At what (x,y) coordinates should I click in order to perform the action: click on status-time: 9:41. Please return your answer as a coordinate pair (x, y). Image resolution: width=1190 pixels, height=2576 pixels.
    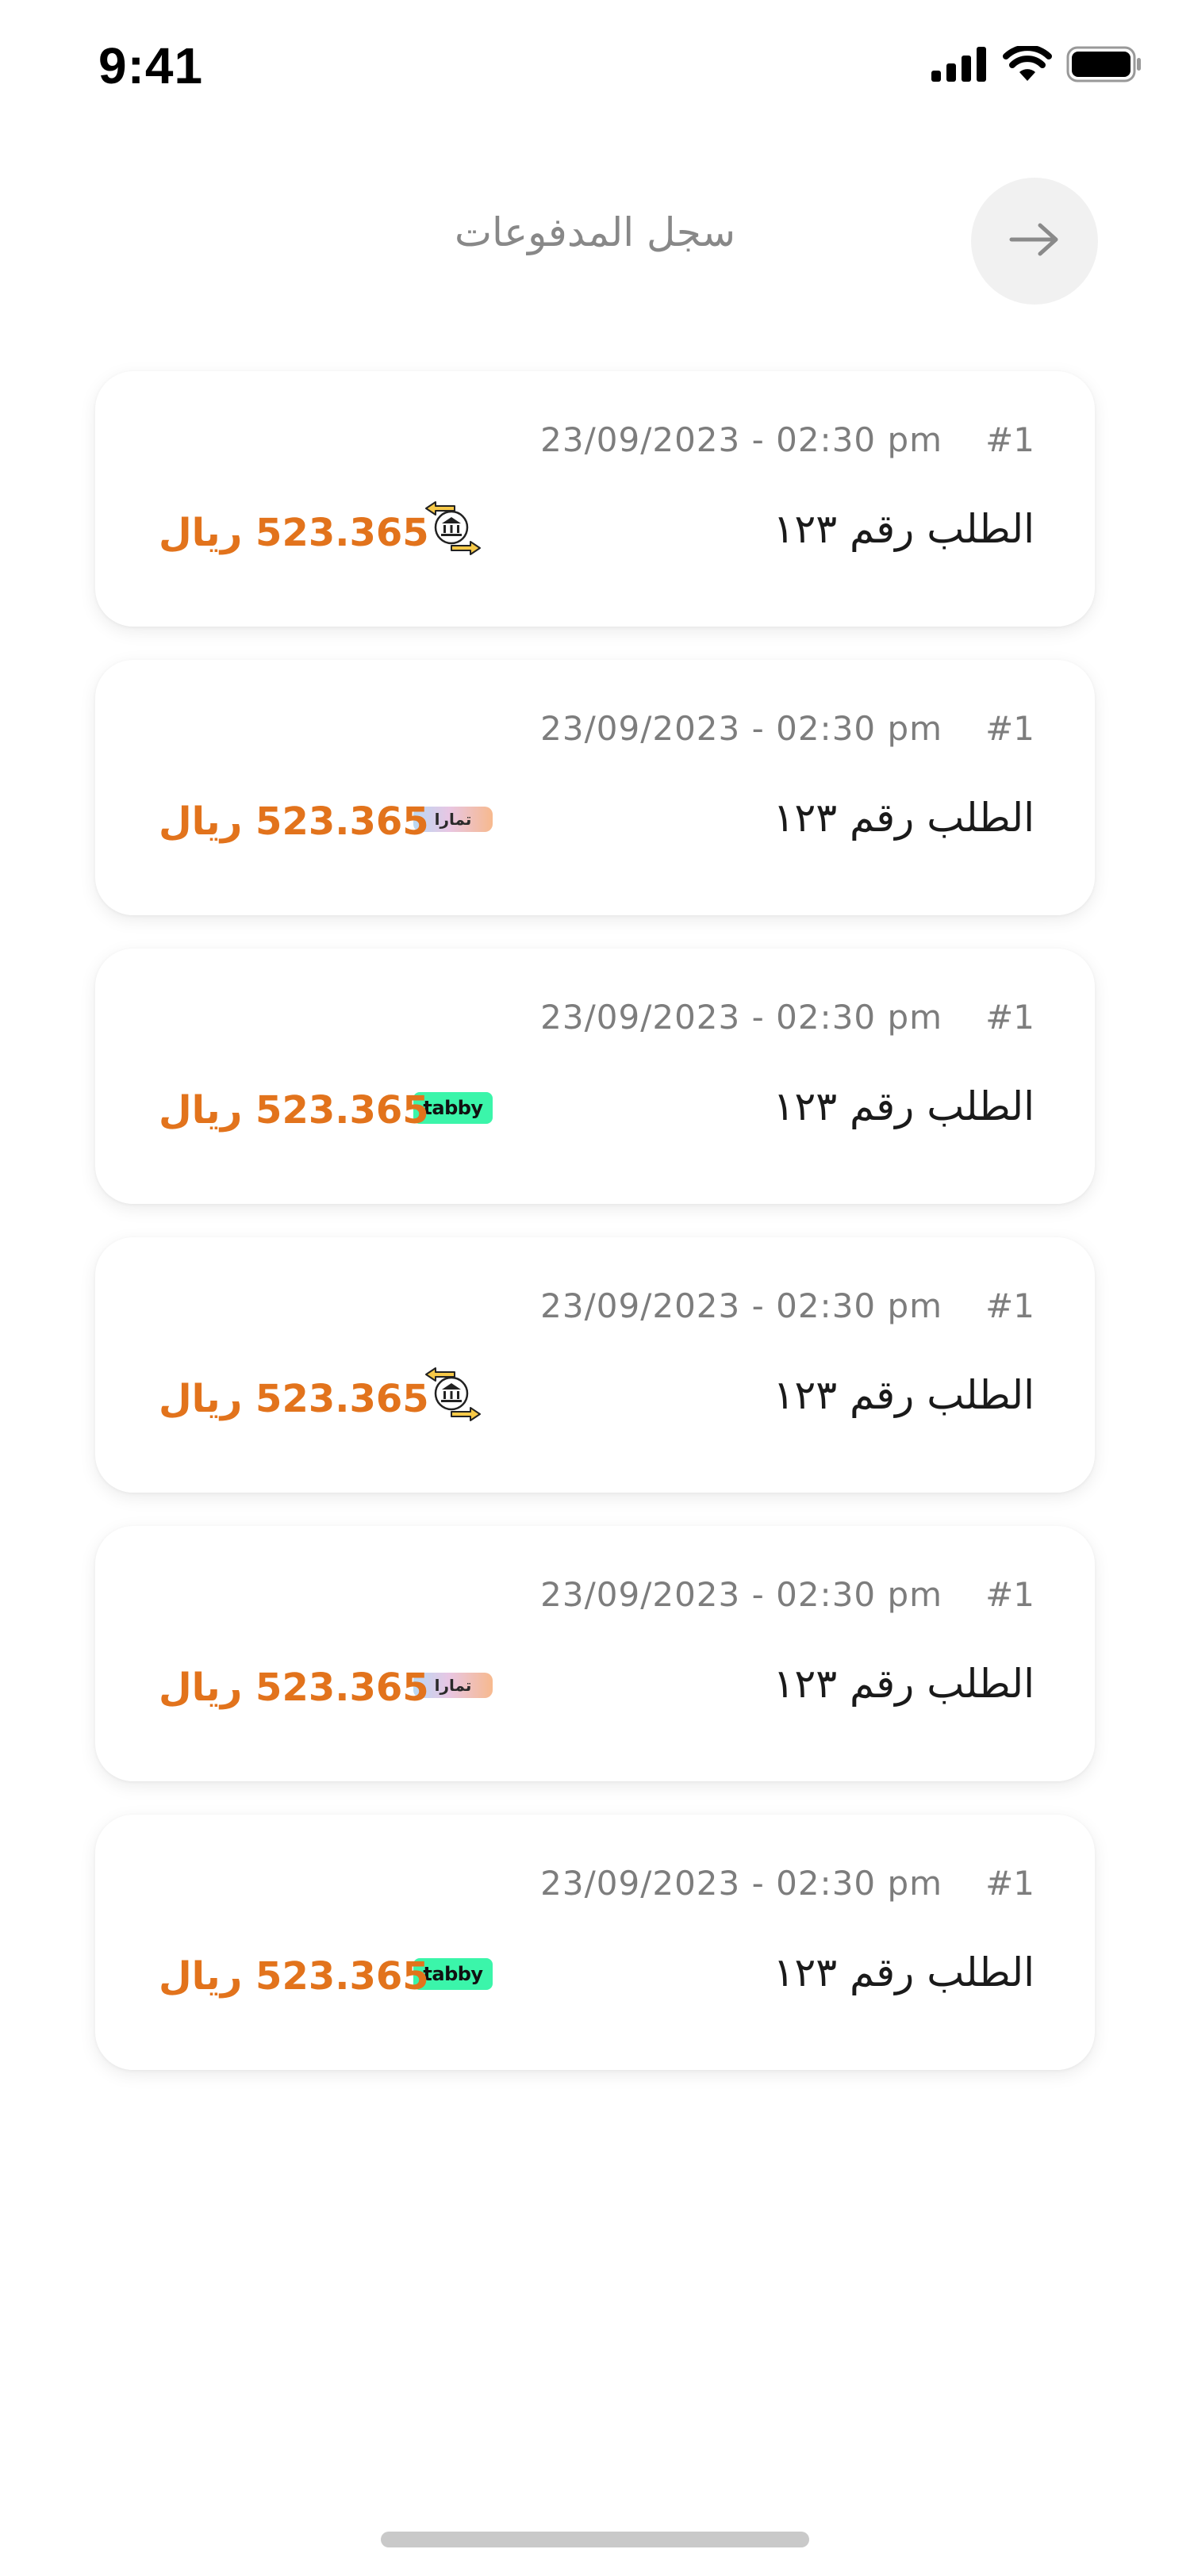
    Looking at the image, I should click on (151, 66).